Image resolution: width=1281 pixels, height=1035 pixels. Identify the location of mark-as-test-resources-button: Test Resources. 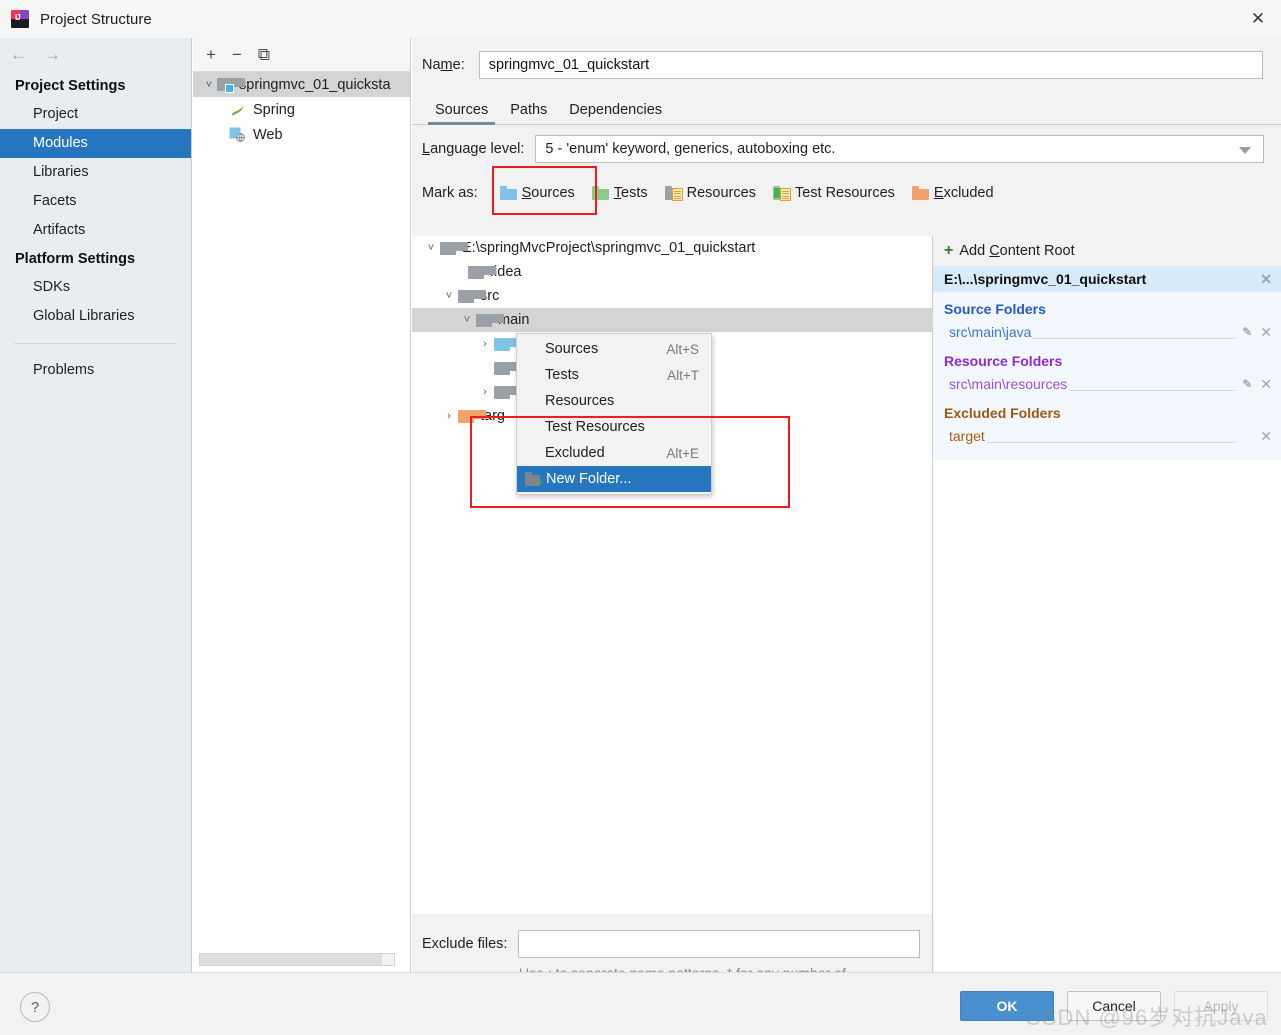
(834, 193).